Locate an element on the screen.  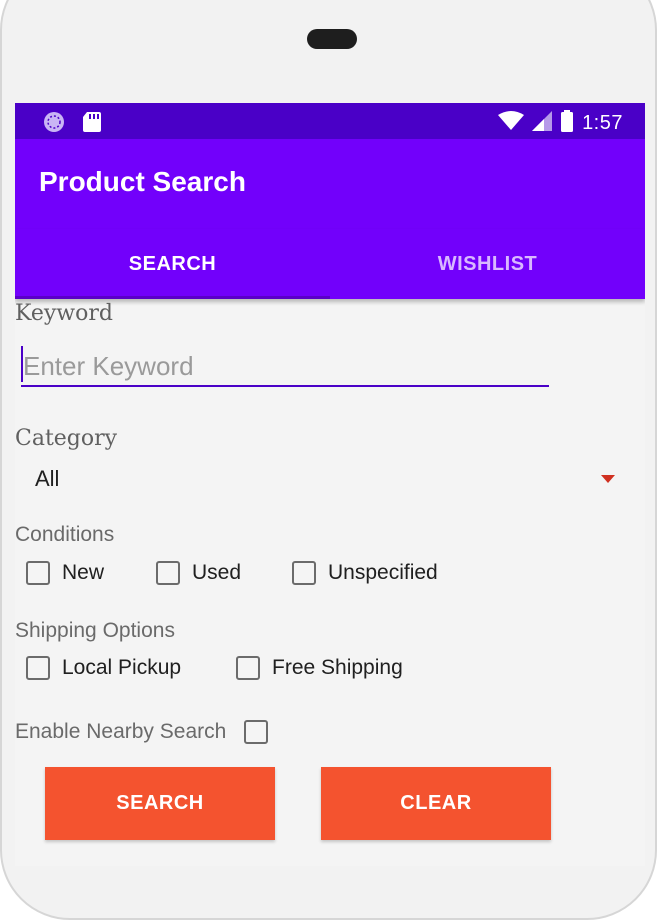
sd-card-icon is located at coordinates (92, 124).